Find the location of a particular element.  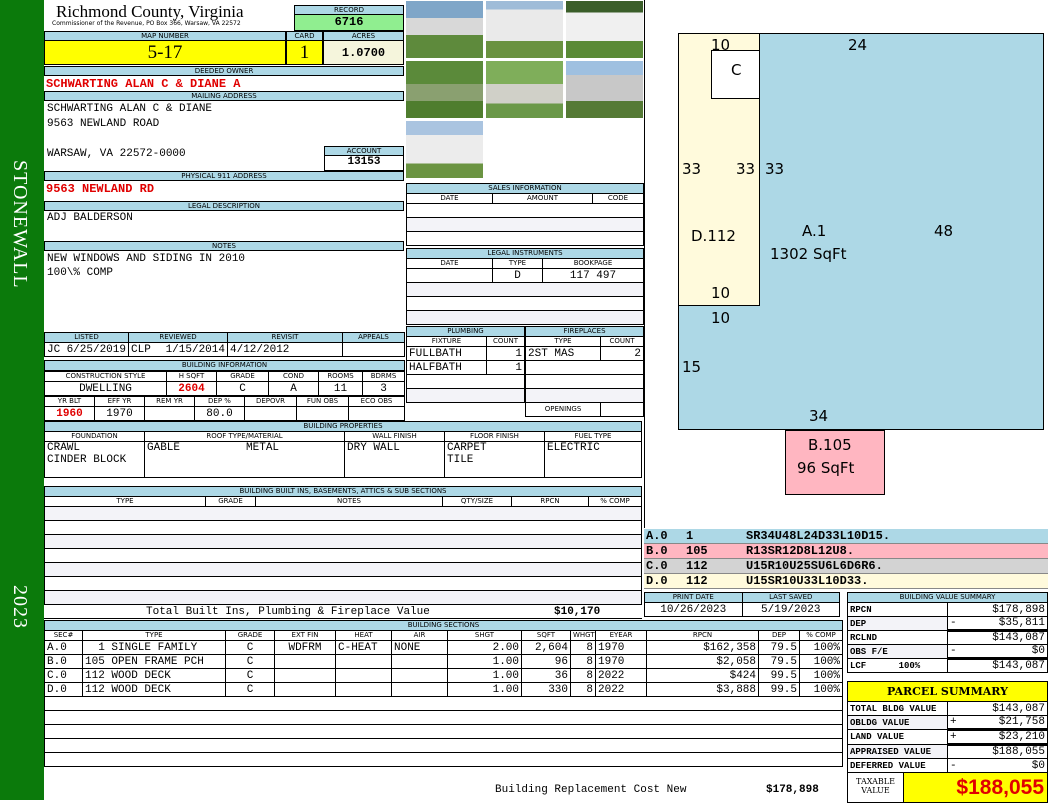

section-c-label: C is located at coordinates (736, 70).